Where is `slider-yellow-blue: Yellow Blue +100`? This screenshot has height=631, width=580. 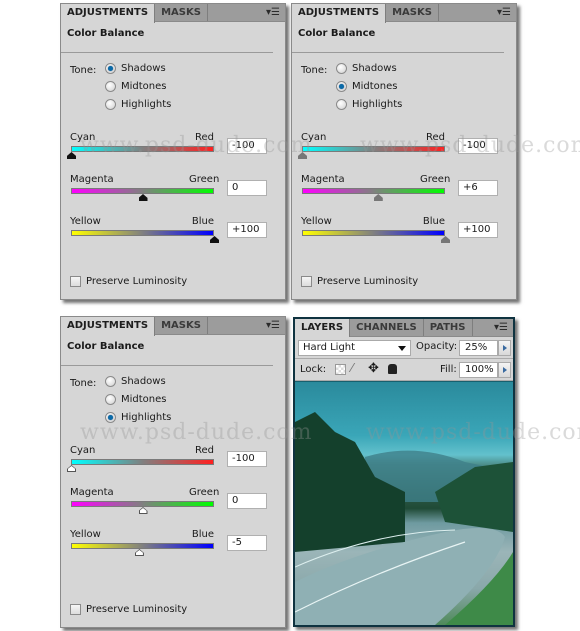
slider-yellow-blue: Yellow Blue +100 is located at coordinates (406, 235).